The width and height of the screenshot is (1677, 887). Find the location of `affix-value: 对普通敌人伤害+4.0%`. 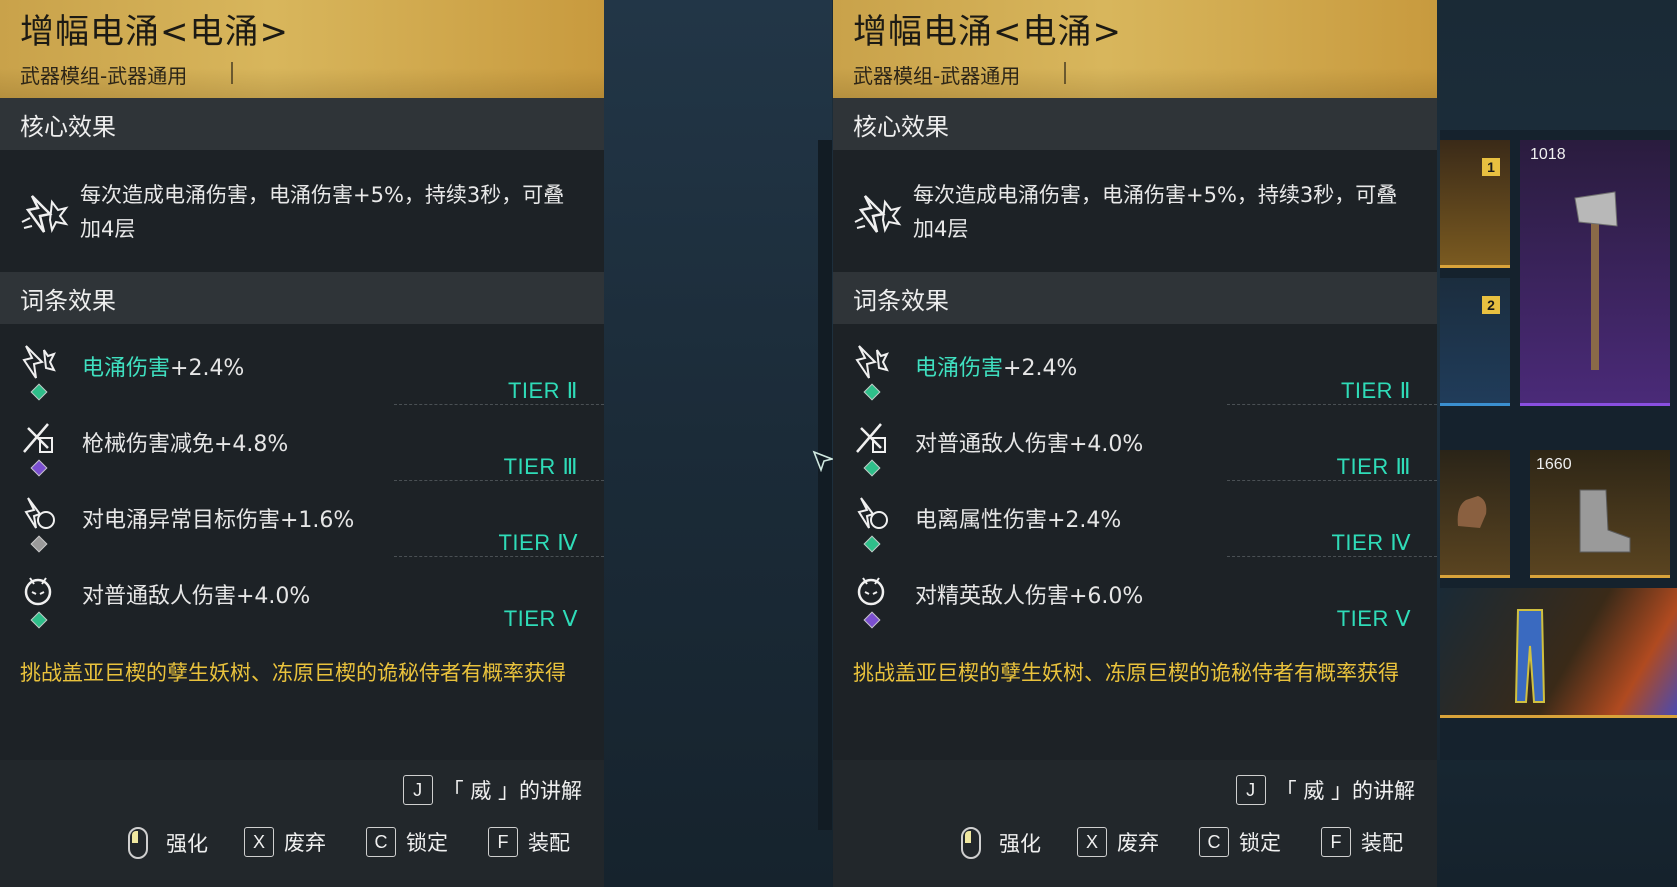

affix-value: 对普通敌人伤害+4.0% is located at coordinates (1029, 444).